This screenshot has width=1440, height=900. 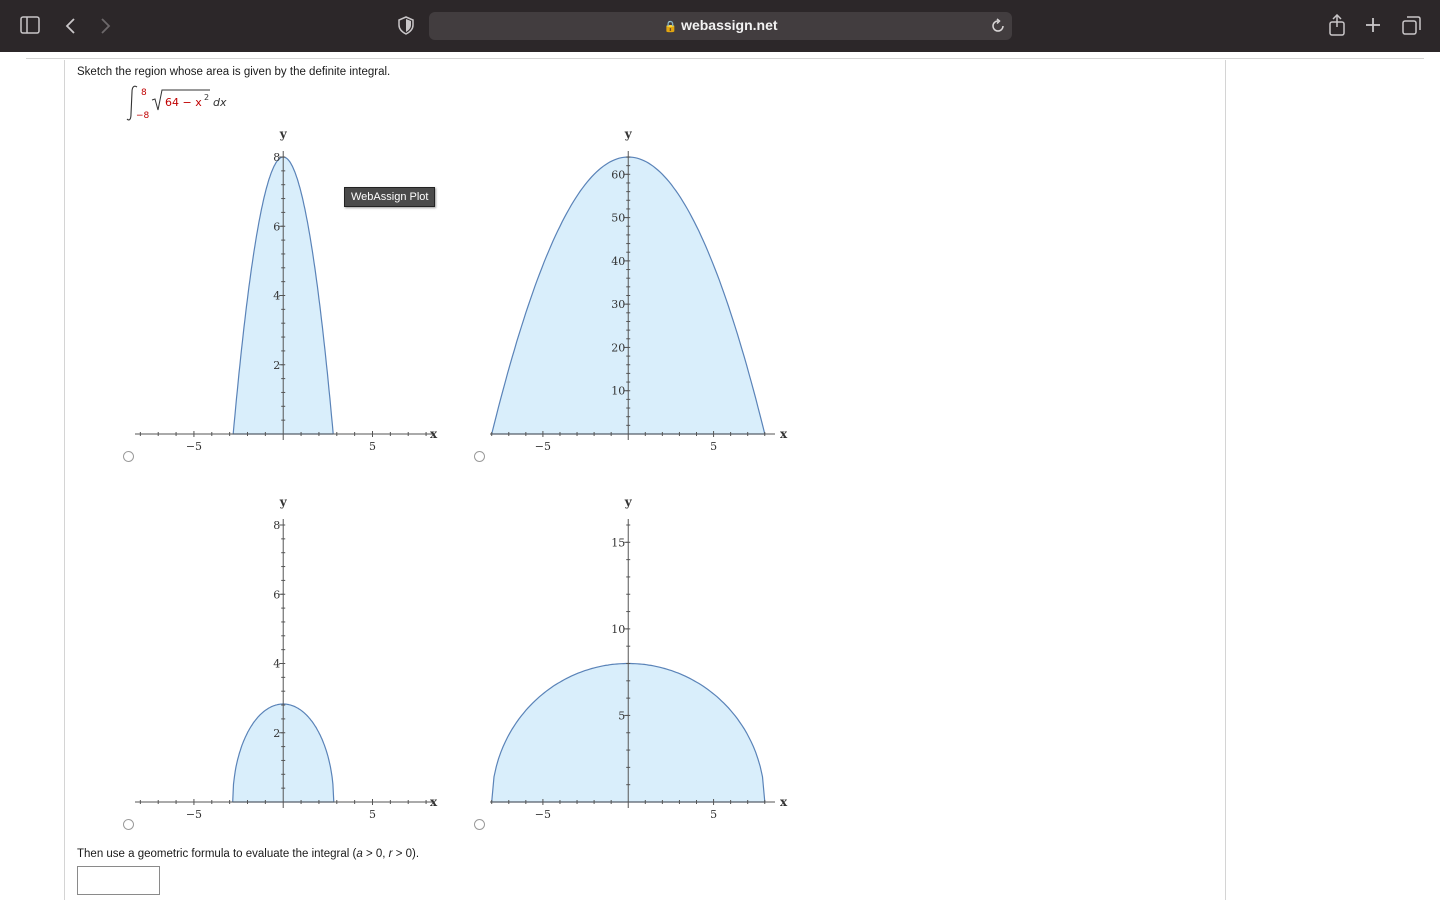 I want to click on new-tab-icon, so click(x=1373, y=25).